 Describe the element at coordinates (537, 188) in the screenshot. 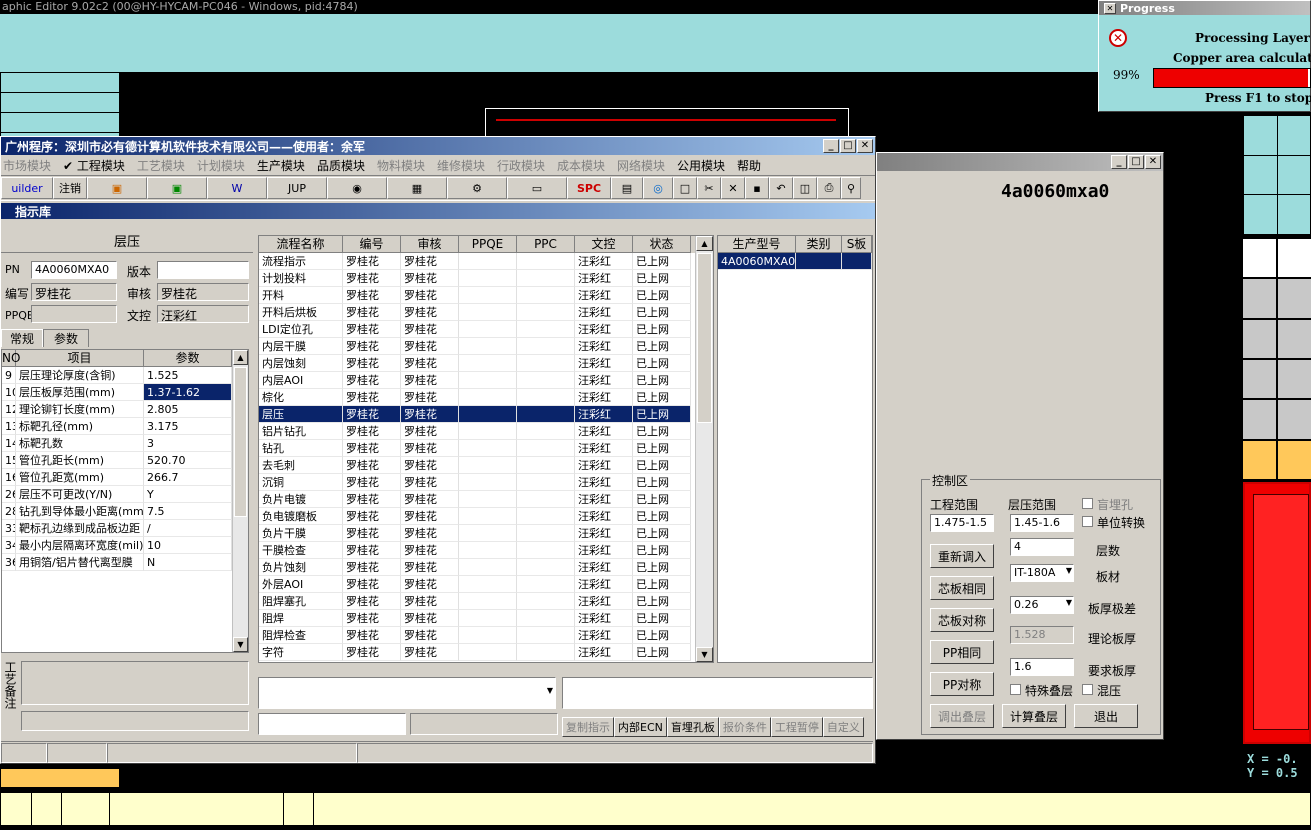

I see `computer-icon: ▭` at that location.